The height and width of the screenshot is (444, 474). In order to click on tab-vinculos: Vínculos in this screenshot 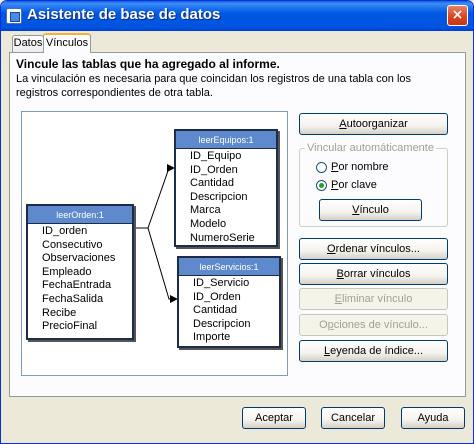, I will do `click(67, 43)`.